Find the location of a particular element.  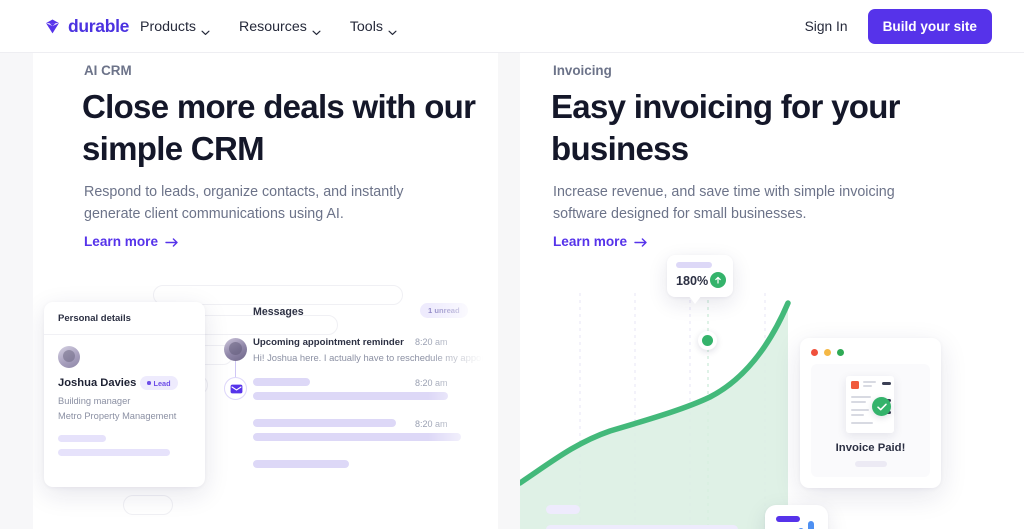

panel-headline: Close more deals with our simple CRM is located at coordinates (279, 127).